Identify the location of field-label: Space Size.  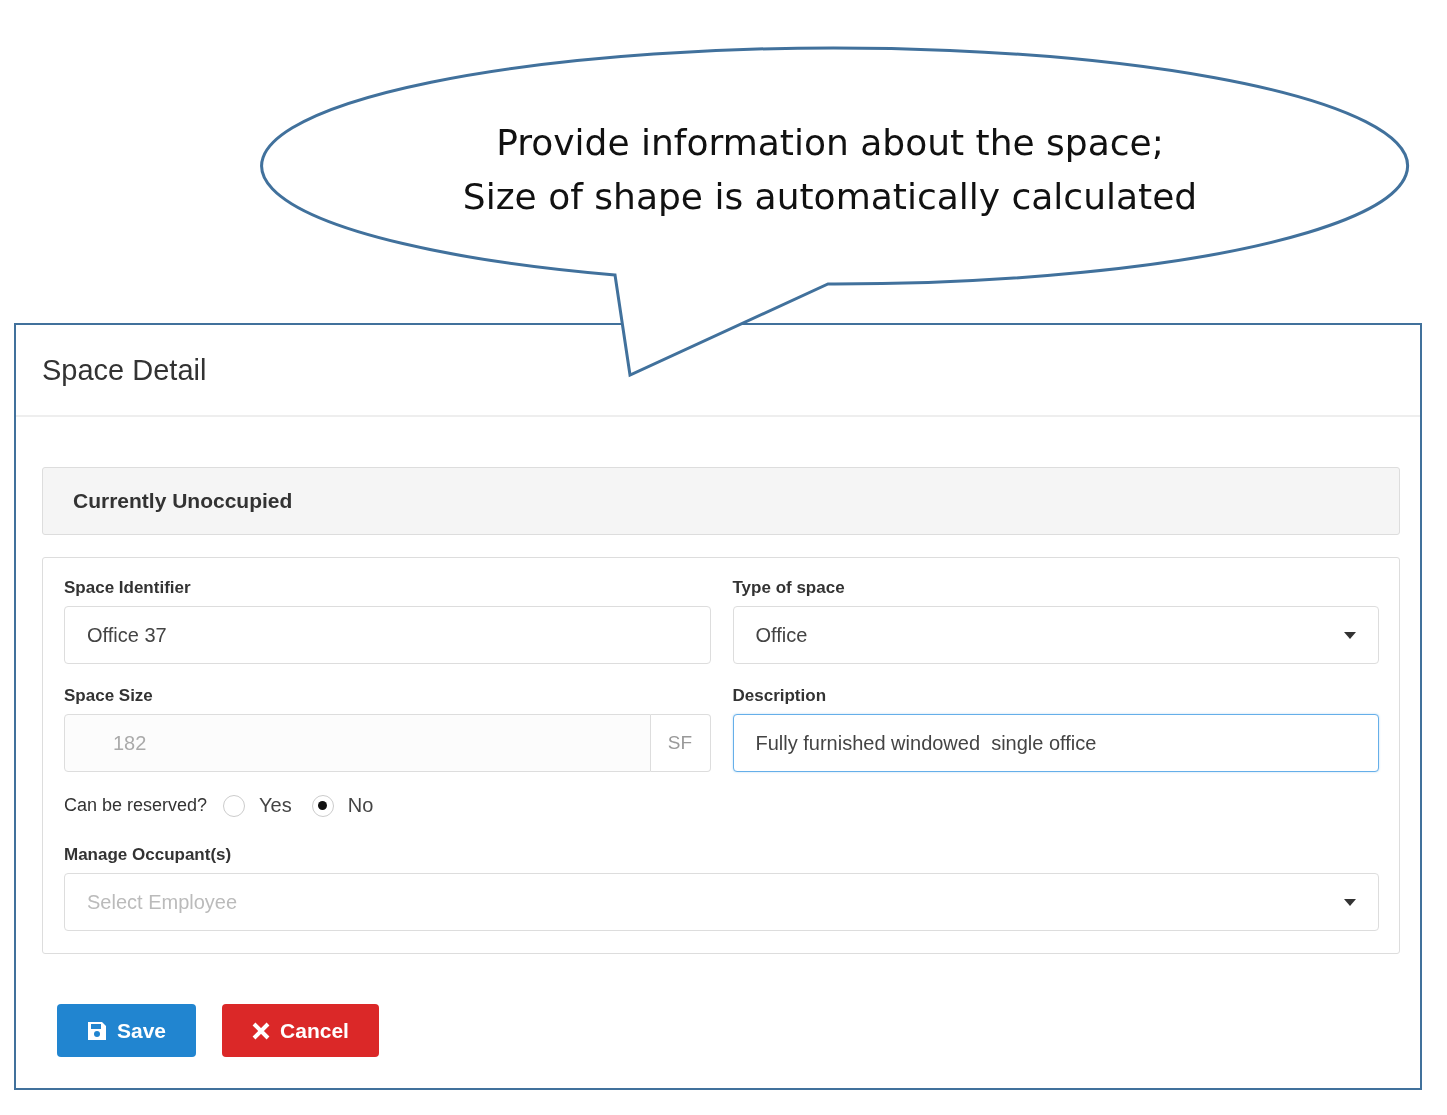
(108, 696).